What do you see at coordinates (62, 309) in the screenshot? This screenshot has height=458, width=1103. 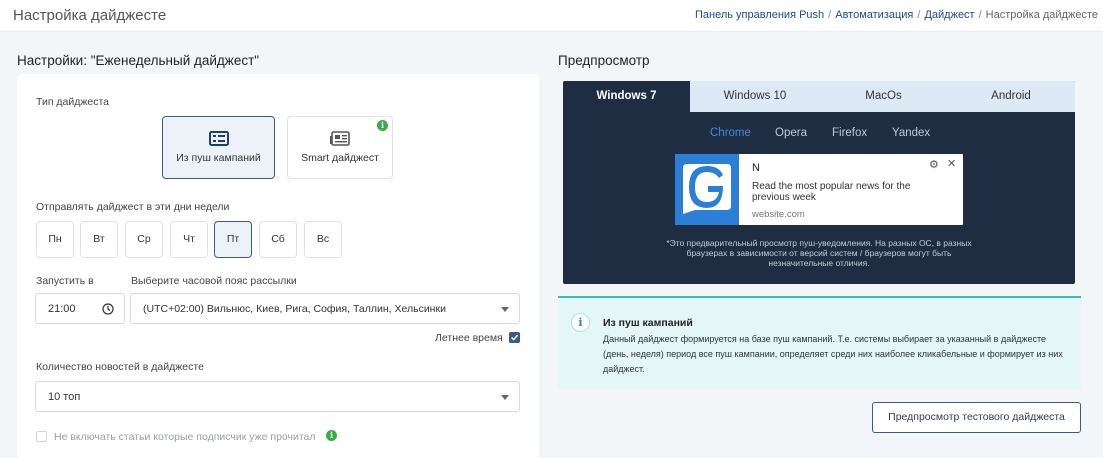 I see `start-time-value: 21:00` at bounding box center [62, 309].